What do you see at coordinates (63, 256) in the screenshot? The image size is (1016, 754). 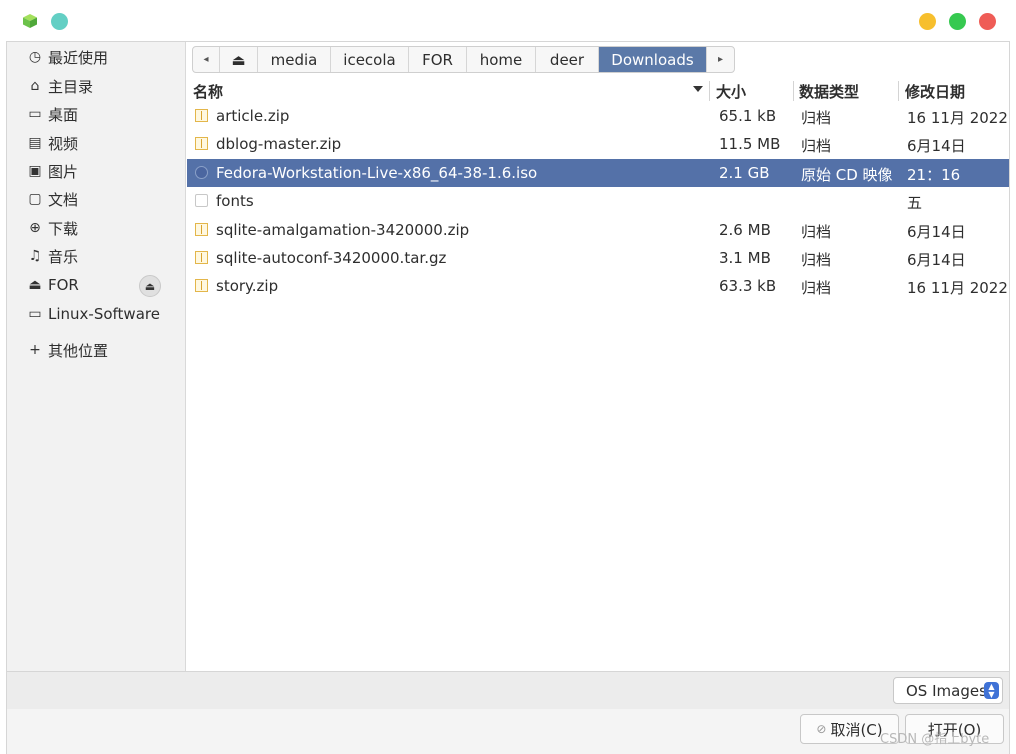 I see `sidebar-item-label: 音乐` at bounding box center [63, 256].